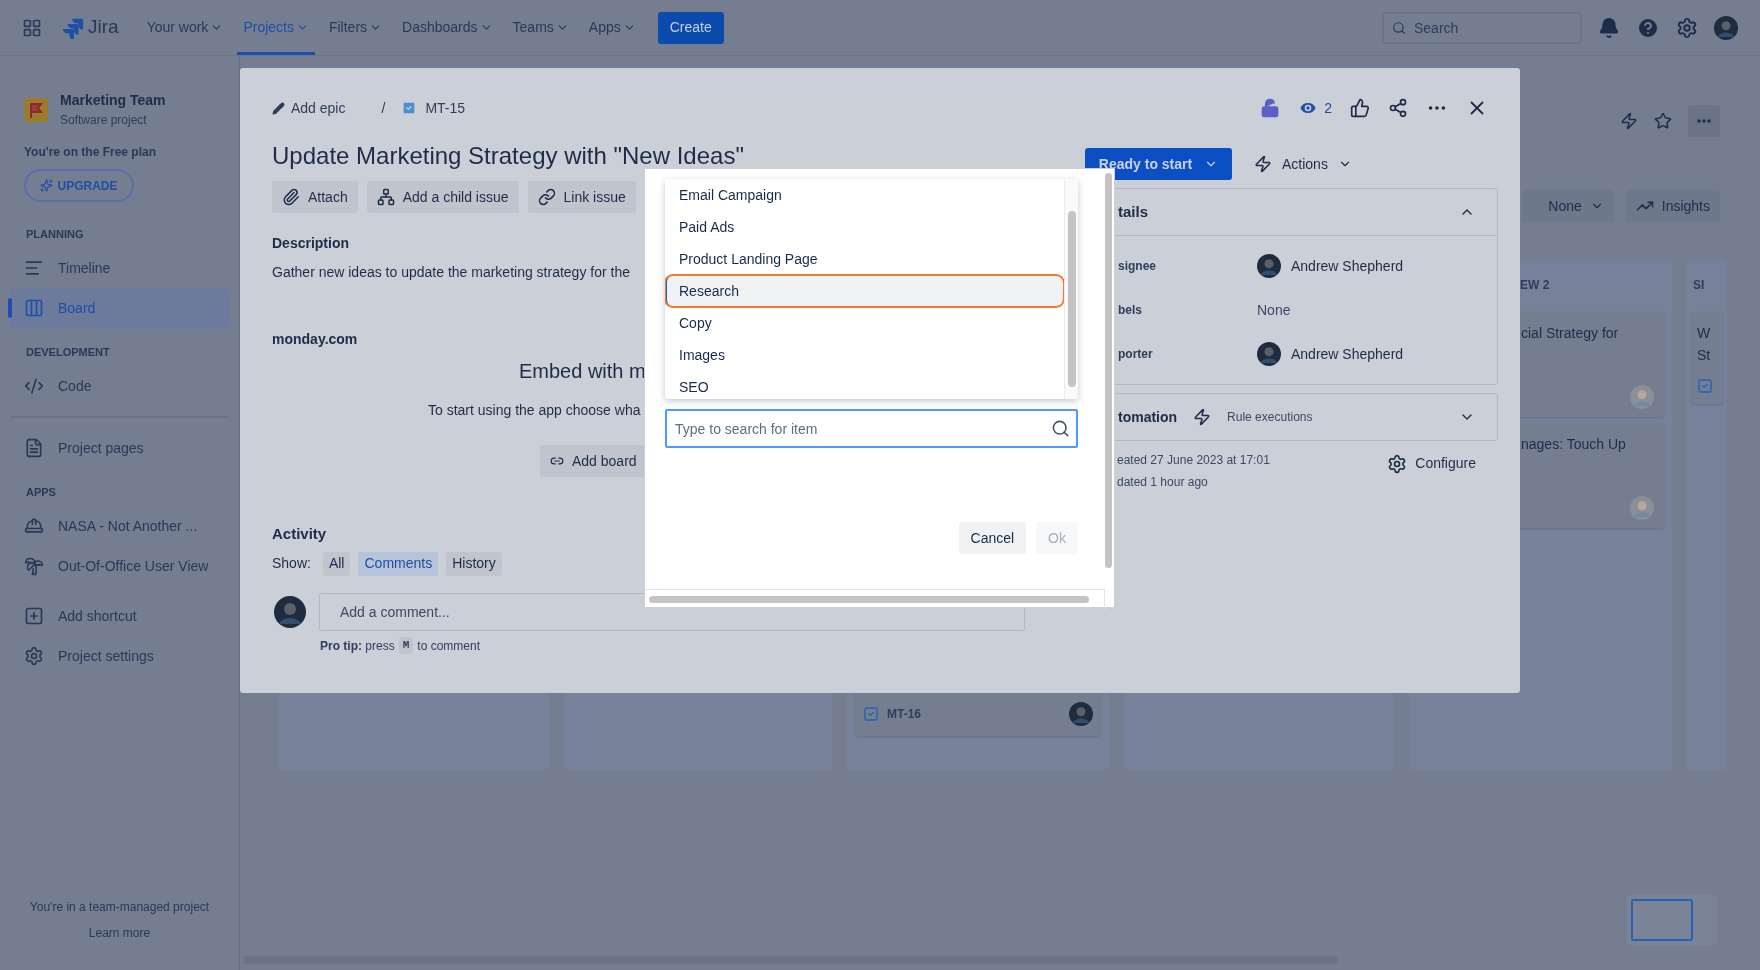  I want to click on item-search-field: Type to search for item, so click(871, 428).